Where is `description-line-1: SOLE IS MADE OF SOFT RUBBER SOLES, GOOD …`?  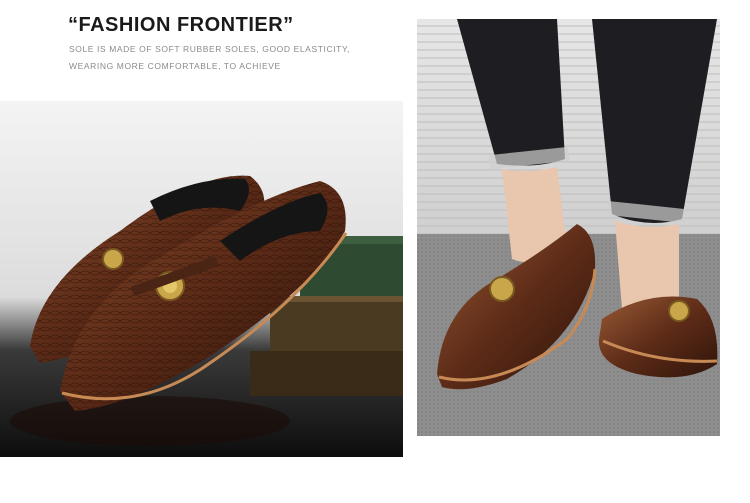
description-line-1: SOLE IS MADE OF SOFT RUBBER SOLES, GOOD … is located at coordinates (210, 49).